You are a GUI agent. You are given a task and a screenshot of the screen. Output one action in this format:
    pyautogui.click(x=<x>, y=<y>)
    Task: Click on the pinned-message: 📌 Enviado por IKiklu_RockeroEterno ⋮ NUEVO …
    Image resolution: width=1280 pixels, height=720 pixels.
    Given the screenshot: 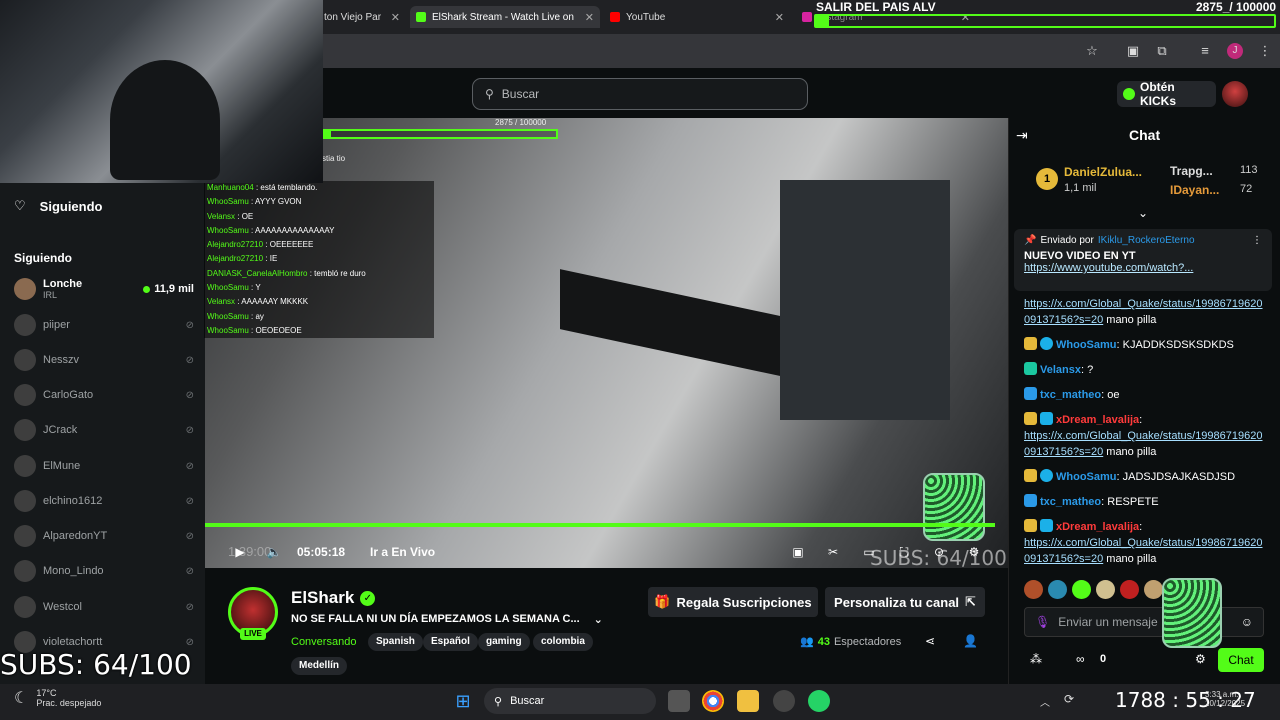 What is the action you would take?
    pyautogui.click(x=1143, y=260)
    